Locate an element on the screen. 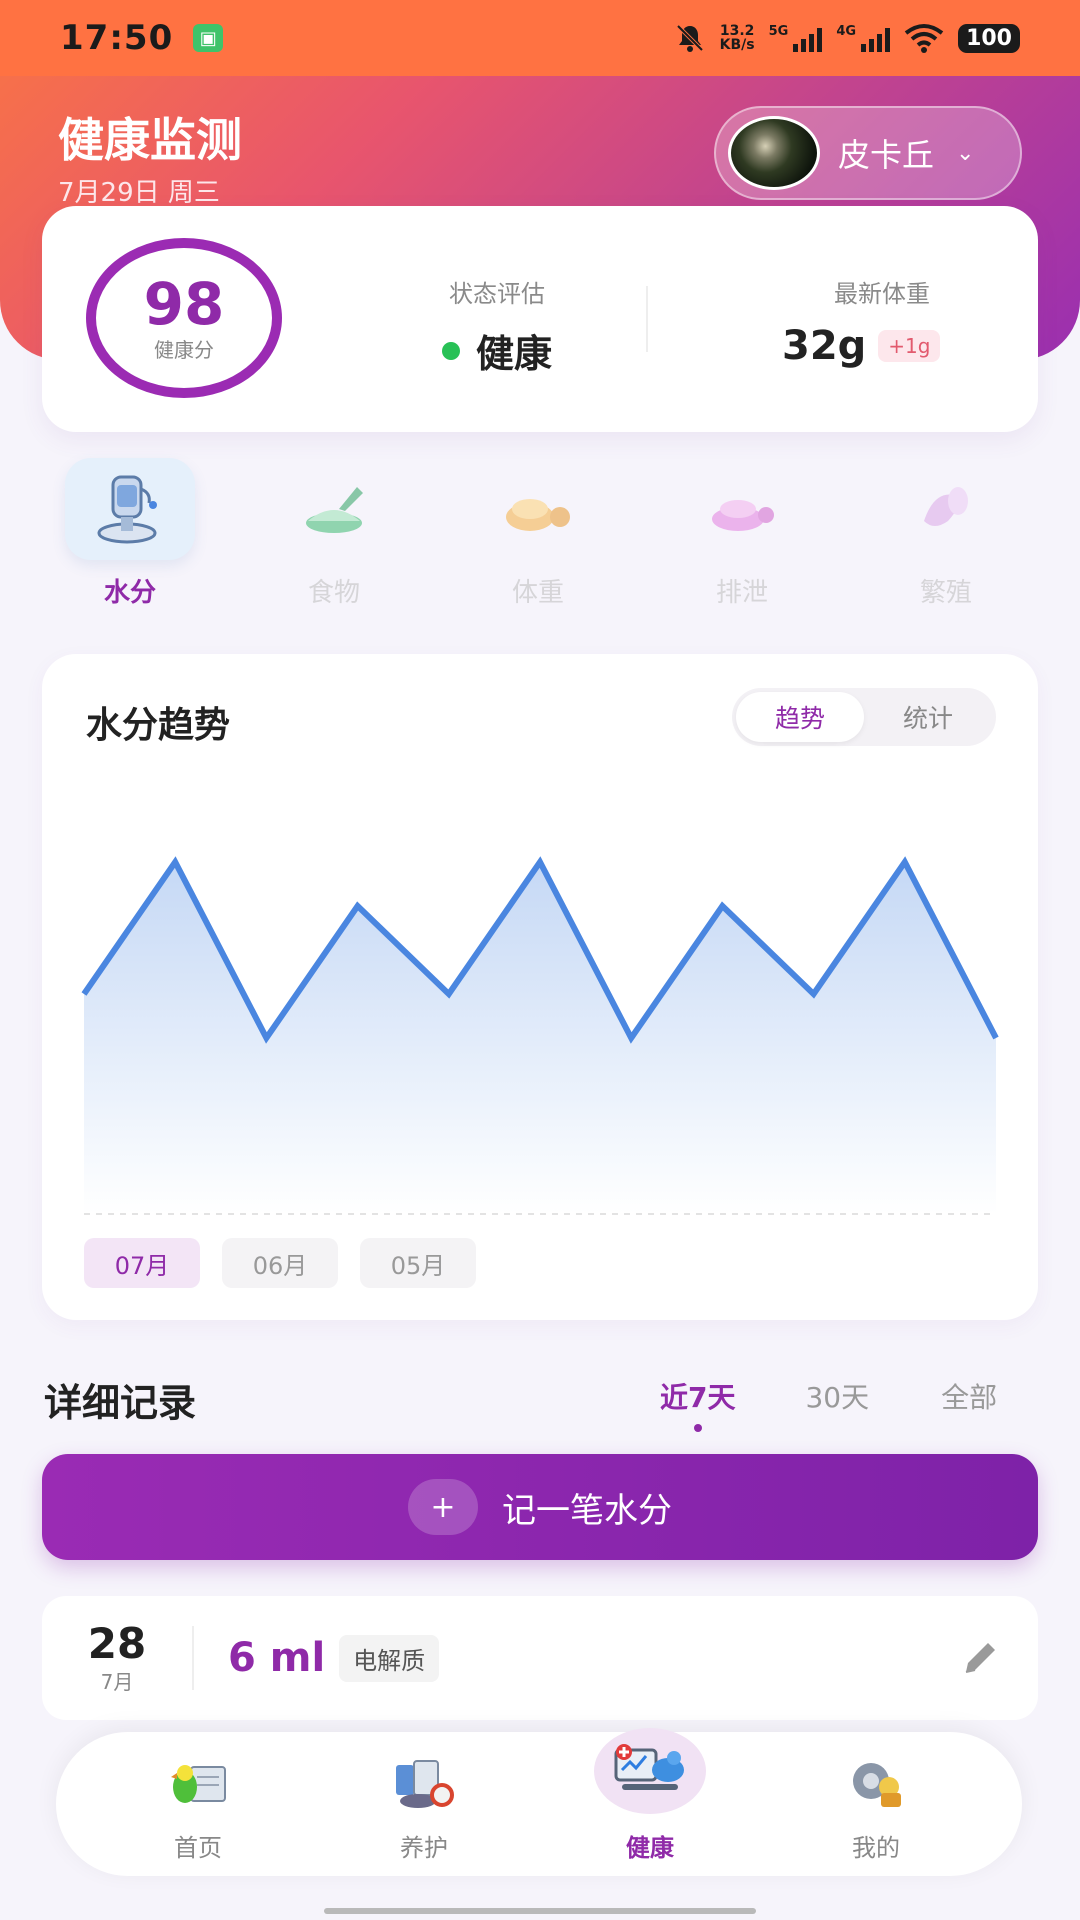 Image resolution: width=1080 pixels, height=1920 pixels. category-tabs: 水分 食物 体重 排泄 繁殖 is located at coordinates (540, 533).